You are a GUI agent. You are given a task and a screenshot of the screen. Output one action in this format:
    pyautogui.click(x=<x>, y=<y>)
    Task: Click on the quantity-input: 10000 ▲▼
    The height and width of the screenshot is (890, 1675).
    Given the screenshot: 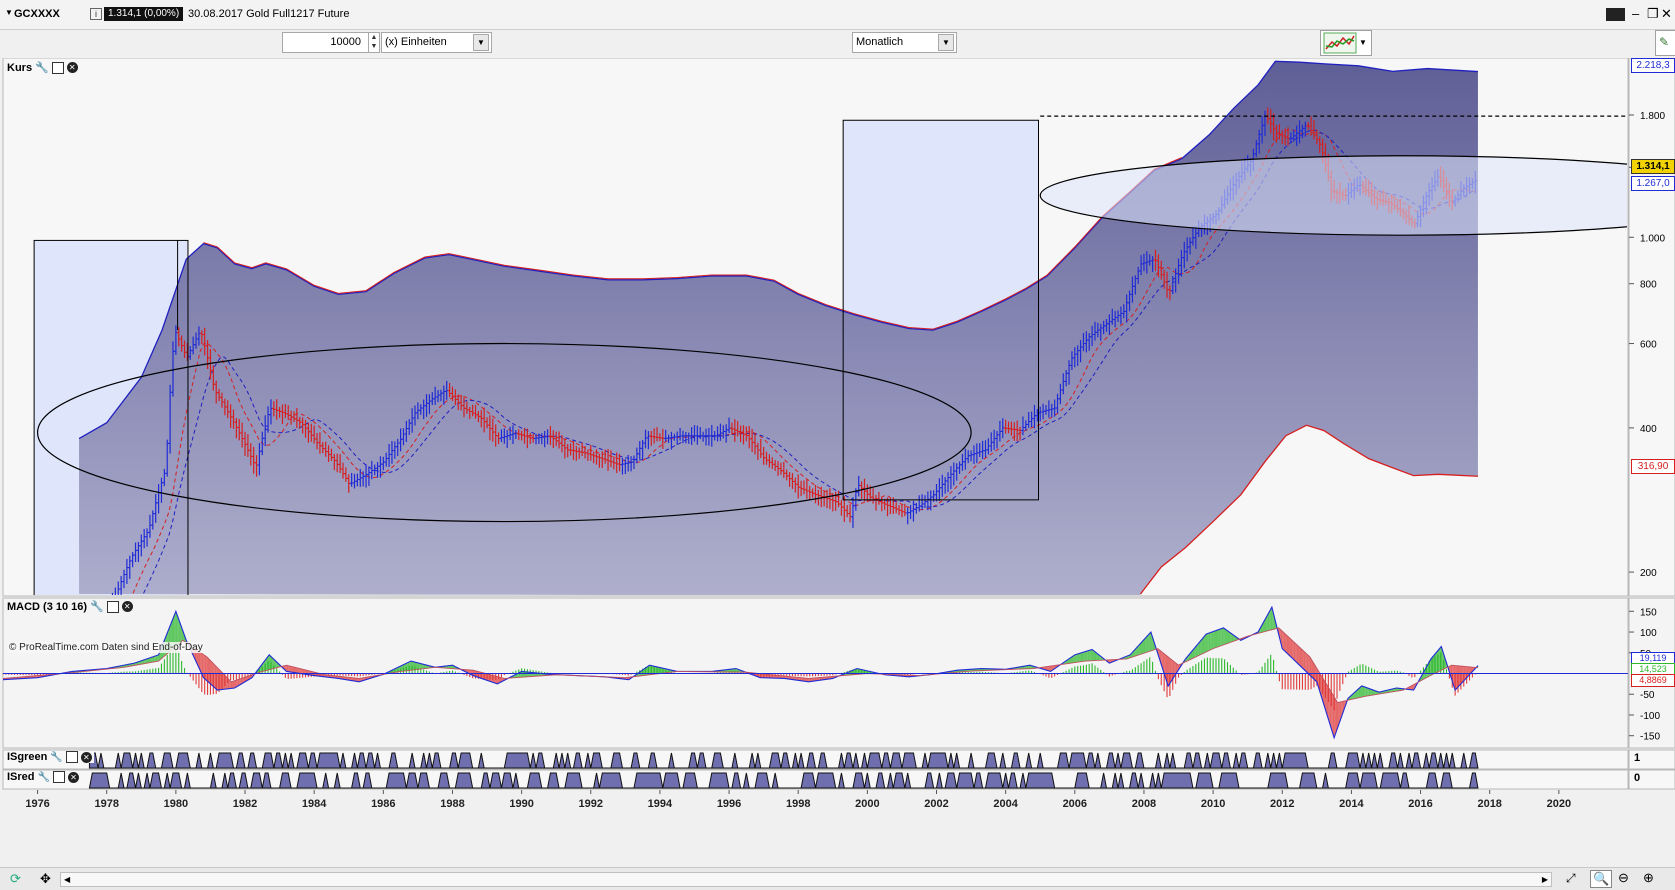 What is the action you would take?
    pyautogui.click(x=331, y=42)
    